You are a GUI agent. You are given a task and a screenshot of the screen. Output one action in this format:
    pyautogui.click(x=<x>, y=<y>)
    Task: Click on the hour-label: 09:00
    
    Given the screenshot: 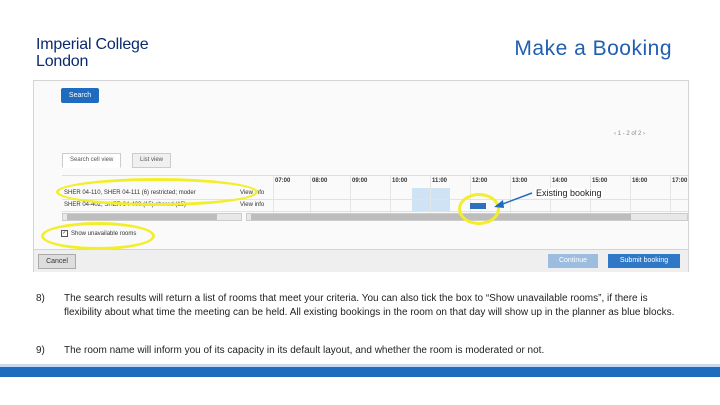 What is the action you would take?
    pyautogui.click(x=360, y=181)
    